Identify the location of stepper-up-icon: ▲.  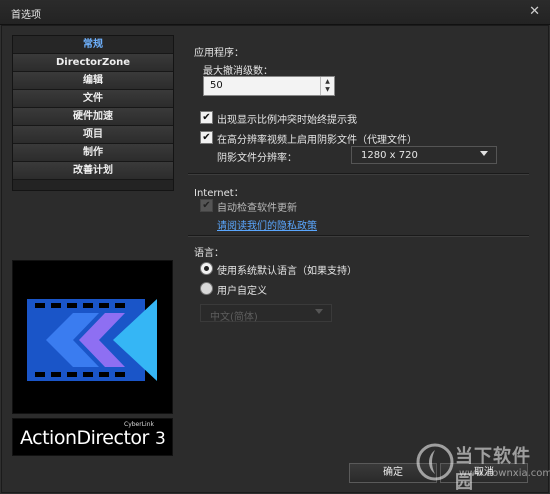
(327, 81).